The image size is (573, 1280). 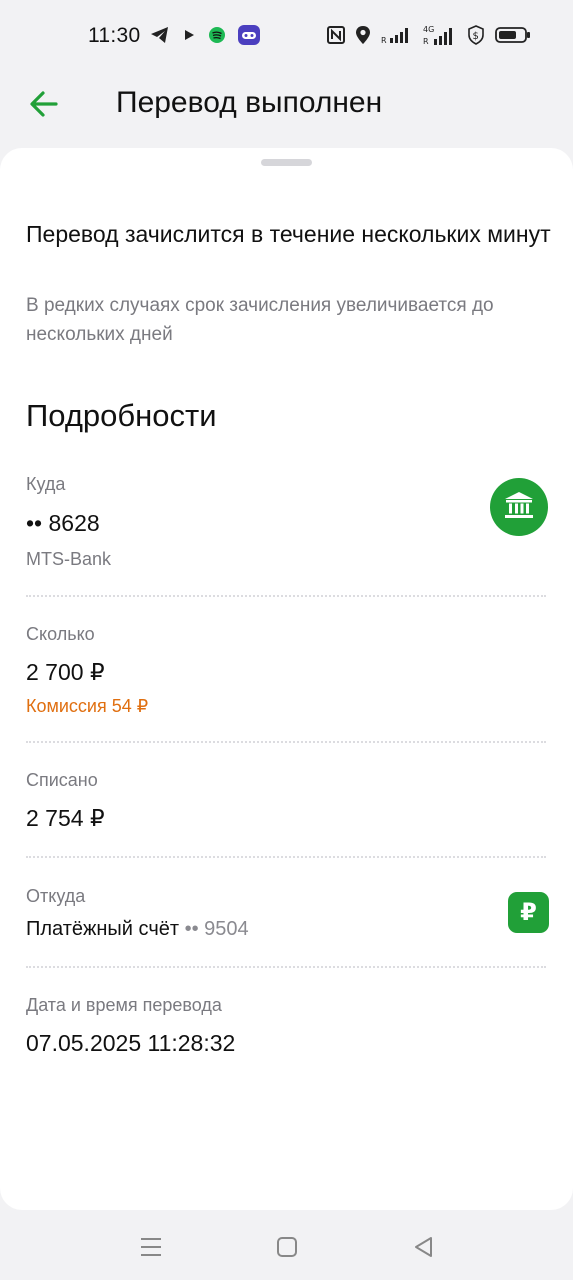 What do you see at coordinates (131, 1043) in the screenshot?
I see `datetime-value: 07.05.2025 11:28:32` at bounding box center [131, 1043].